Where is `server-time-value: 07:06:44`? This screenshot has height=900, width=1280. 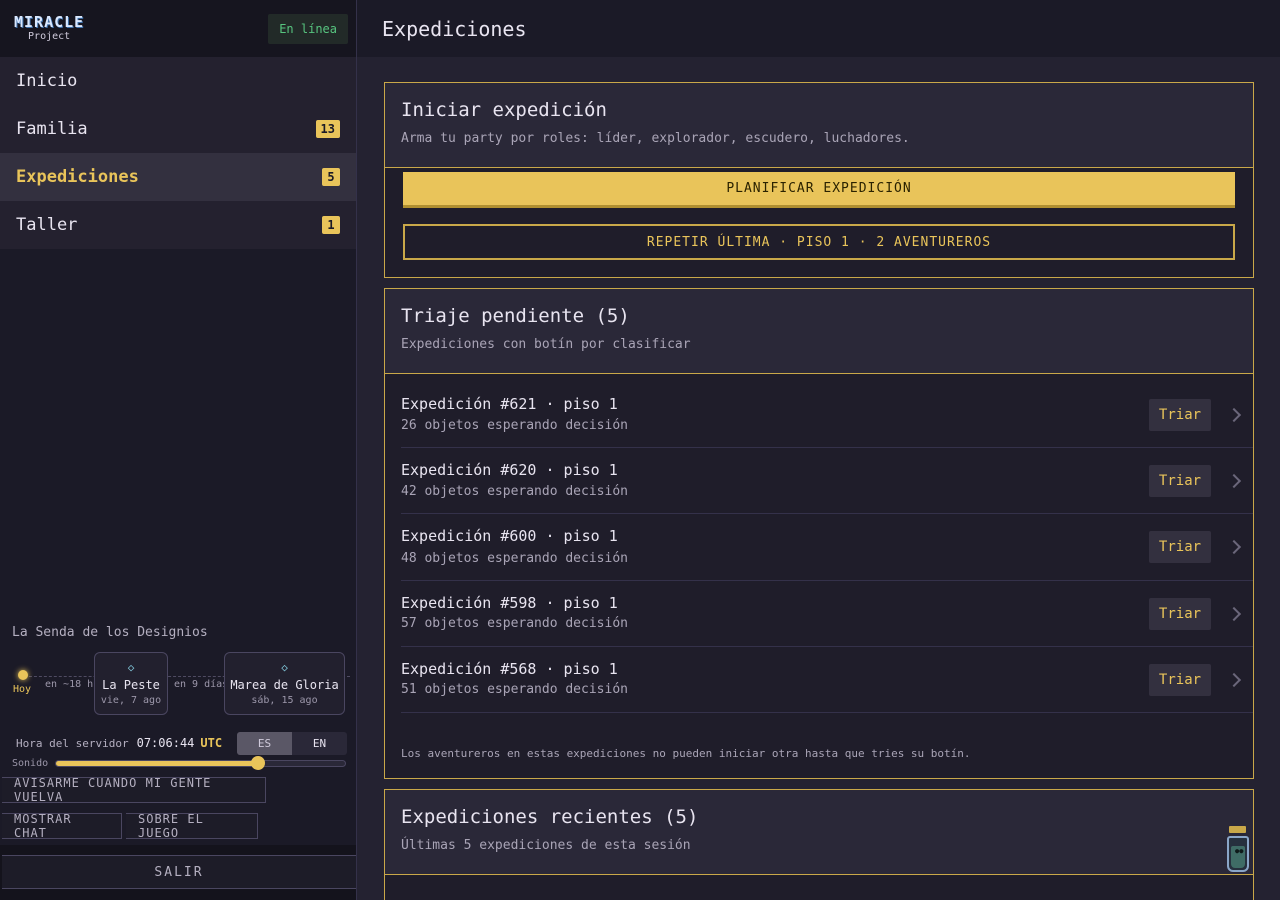 server-time-value: 07:06:44 is located at coordinates (165, 743).